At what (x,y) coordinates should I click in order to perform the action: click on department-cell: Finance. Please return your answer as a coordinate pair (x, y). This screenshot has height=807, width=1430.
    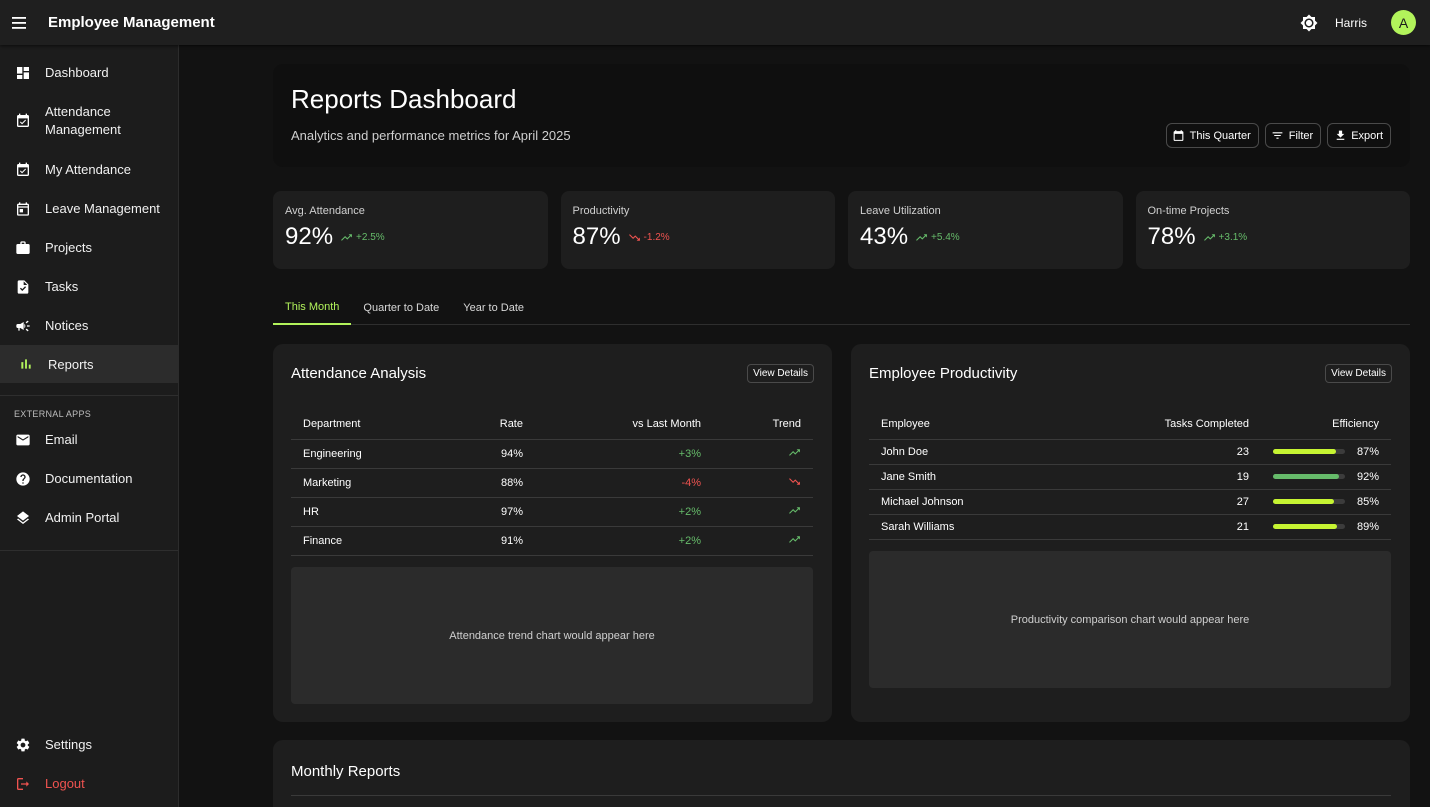
    Looking at the image, I should click on (381, 541).